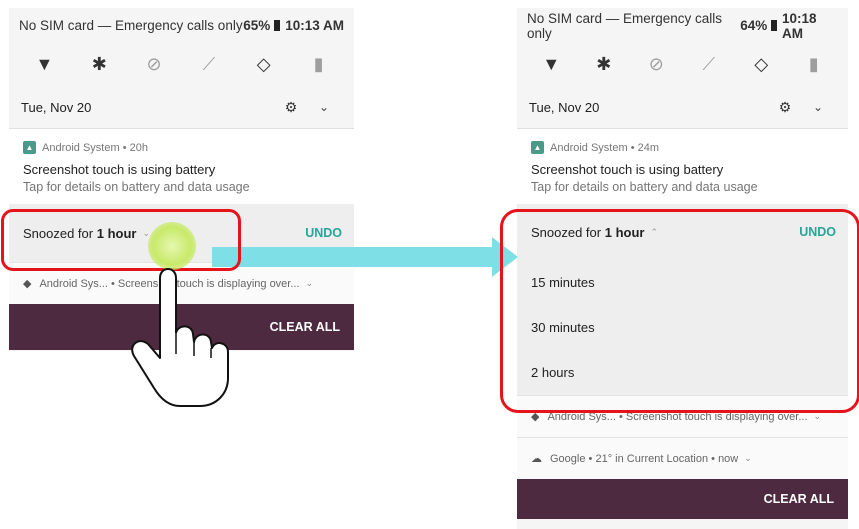 This screenshot has width=859, height=529. Describe the element at coordinates (27, 284) in the screenshot. I see `layers-icon: ◆` at that location.